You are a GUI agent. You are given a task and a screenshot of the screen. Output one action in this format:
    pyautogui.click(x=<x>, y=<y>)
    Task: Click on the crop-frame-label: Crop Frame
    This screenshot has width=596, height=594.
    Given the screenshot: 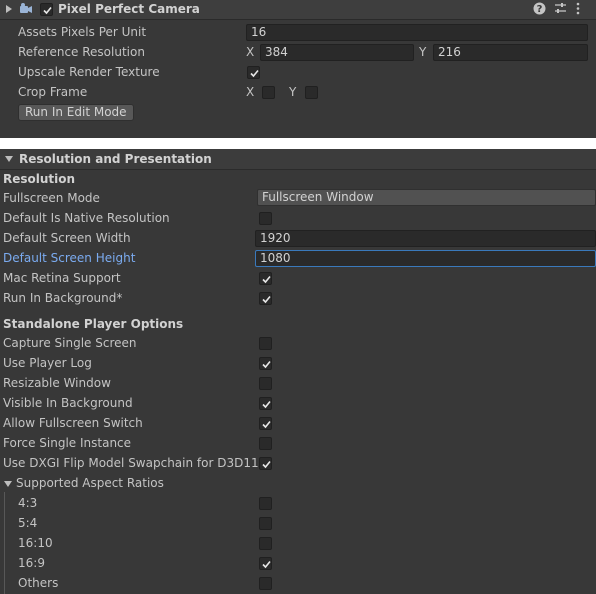 What is the action you would take?
    pyautogui.click(x=53, y=92)
    